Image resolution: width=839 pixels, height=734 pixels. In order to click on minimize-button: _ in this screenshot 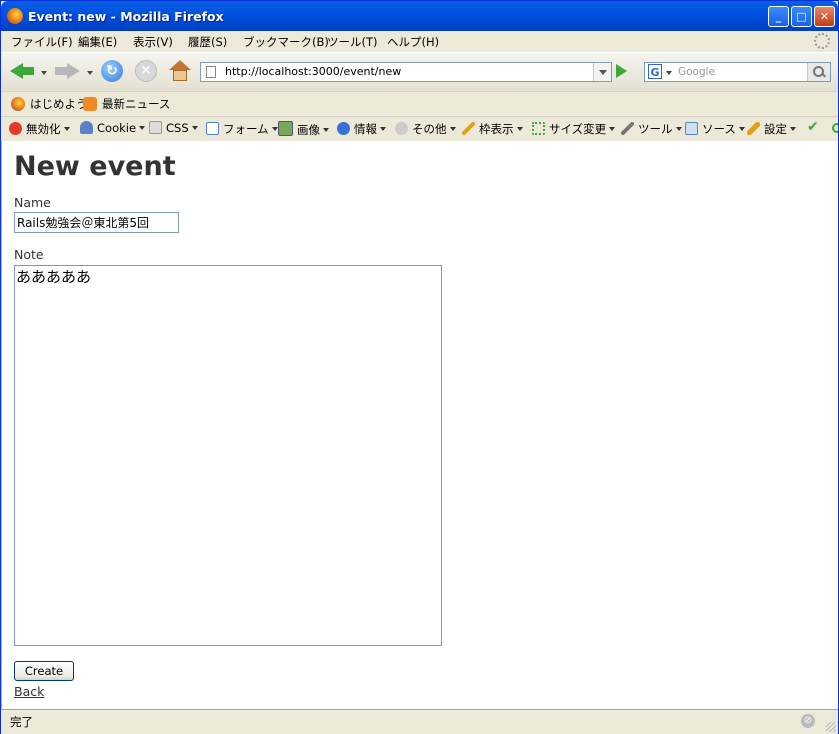, I will do `click(778, 16)`.